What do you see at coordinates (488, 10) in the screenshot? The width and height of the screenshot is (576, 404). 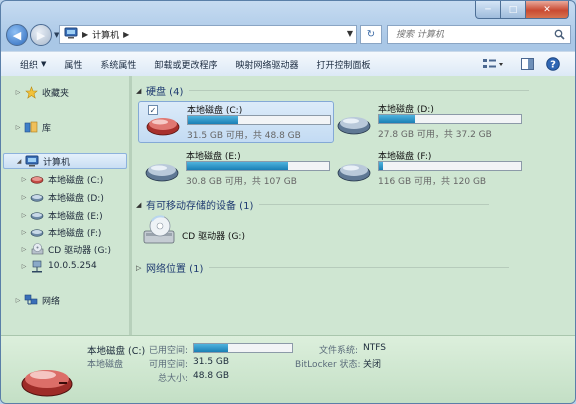 I see `minimize-button: ─` at bounding box center [488, 10].